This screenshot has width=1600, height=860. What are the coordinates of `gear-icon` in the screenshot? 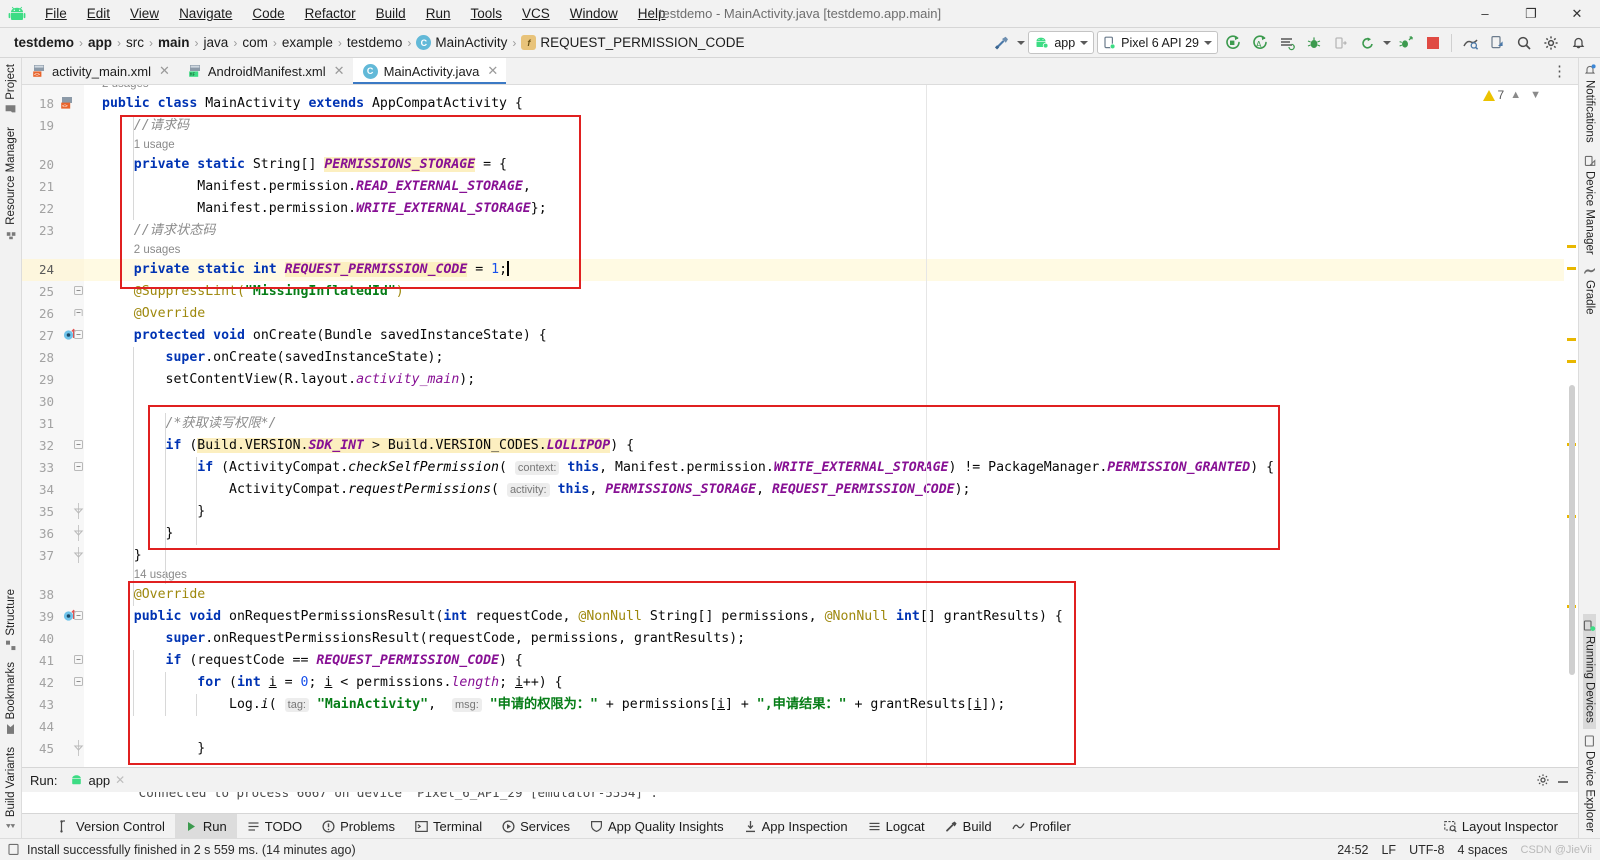 It's located at (1543, 780).